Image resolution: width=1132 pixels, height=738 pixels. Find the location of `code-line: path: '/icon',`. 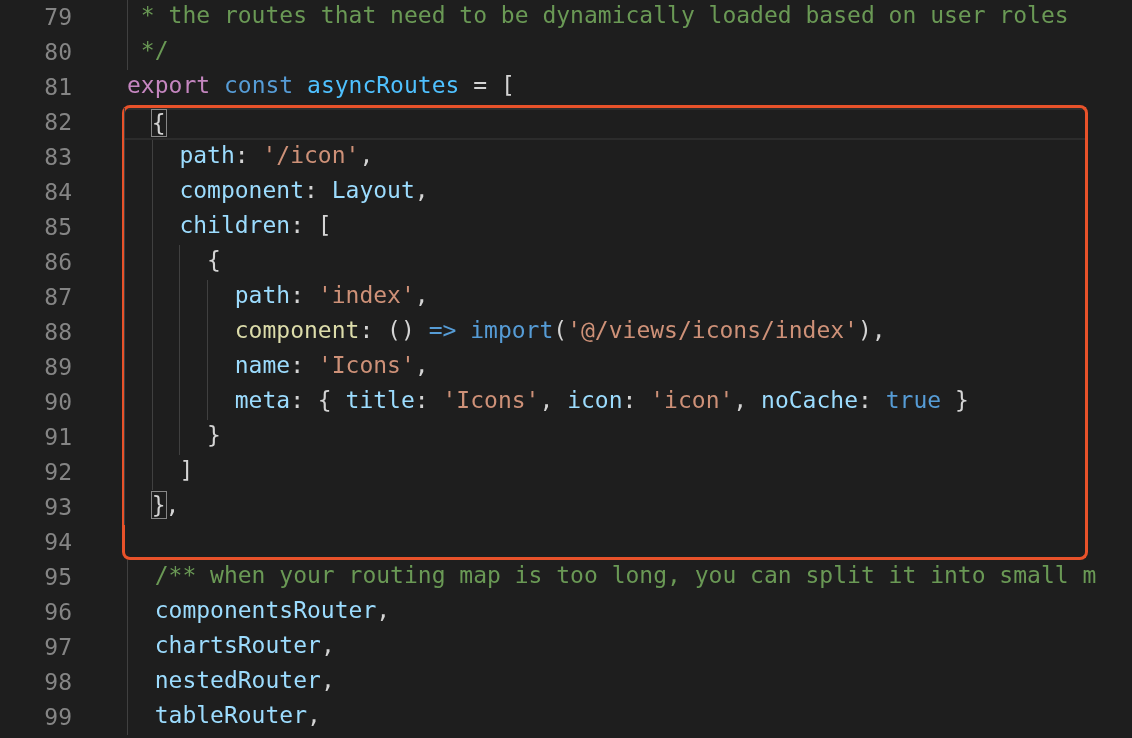

code-line: path: '/icon', is located at coordinates (276, 155).